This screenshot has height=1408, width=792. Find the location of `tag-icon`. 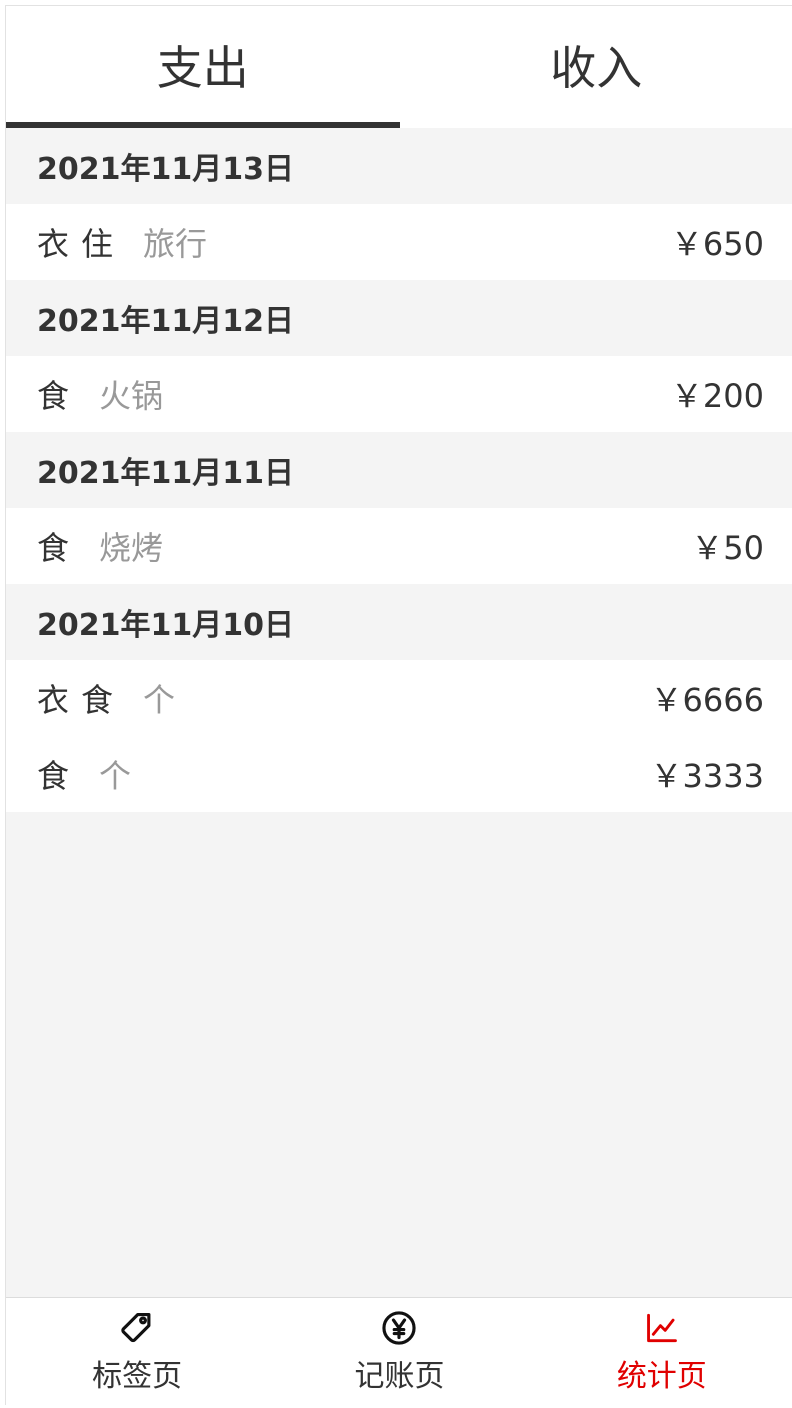

tag-icon is located at coordinates (136, 1327).